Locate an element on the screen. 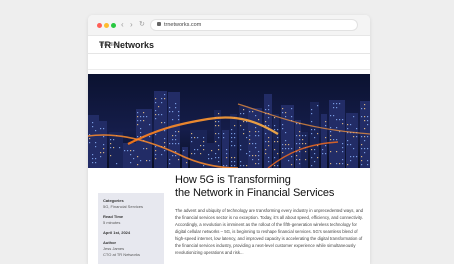 The width and height of the screenshot is (454, 264). meta-author-name: Jess James is located at coordinates (114, 248).